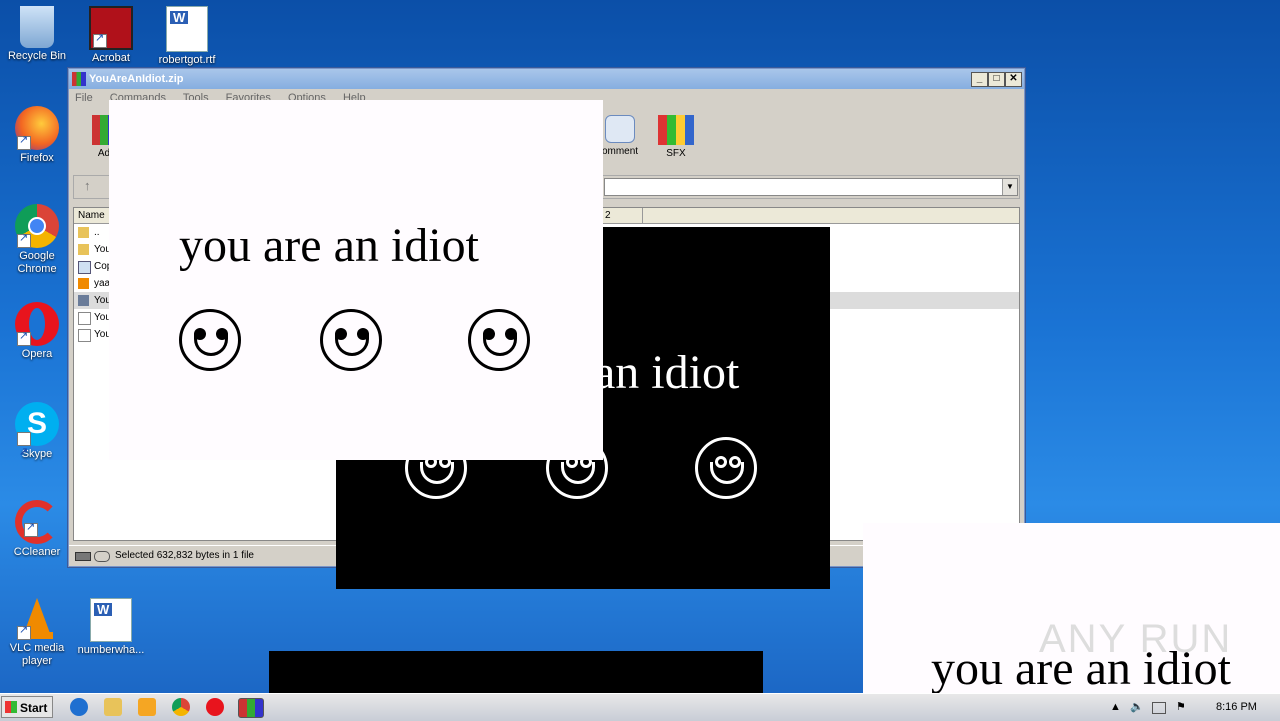  What do you see at coordinates (620, 129) in the screenshot?
I see `comment-icon` at bounding box center [620, 129].